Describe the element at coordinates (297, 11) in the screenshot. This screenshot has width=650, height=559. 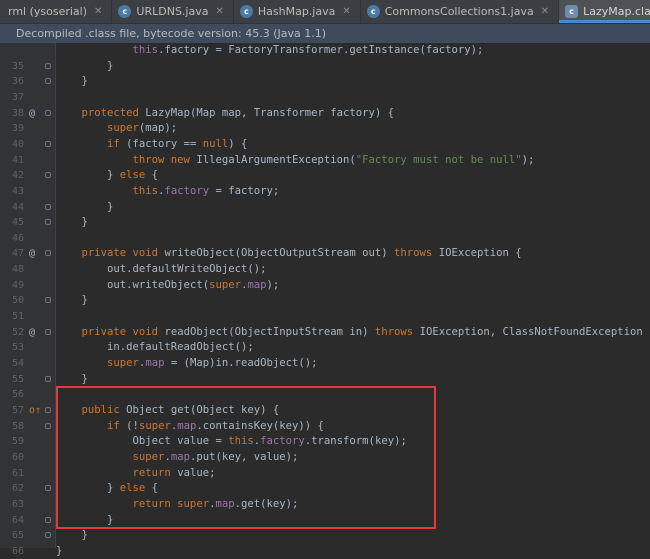
I see `tab-hashmap-java: c HashMap.java ✕` at that location.